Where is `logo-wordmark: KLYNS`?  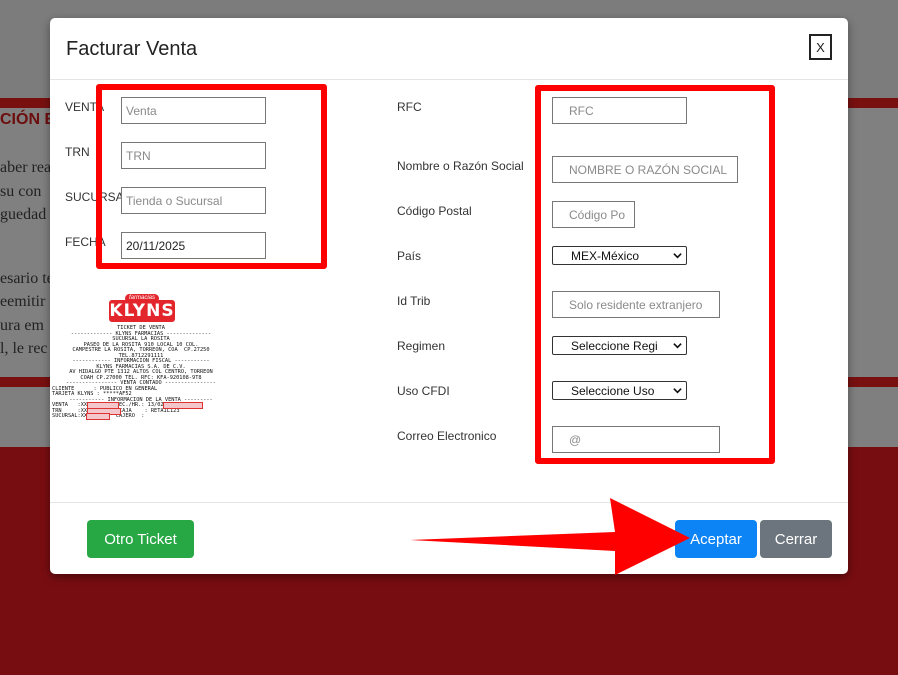 logo-wordmark: KLYNS is located at coordinates (142, 311).